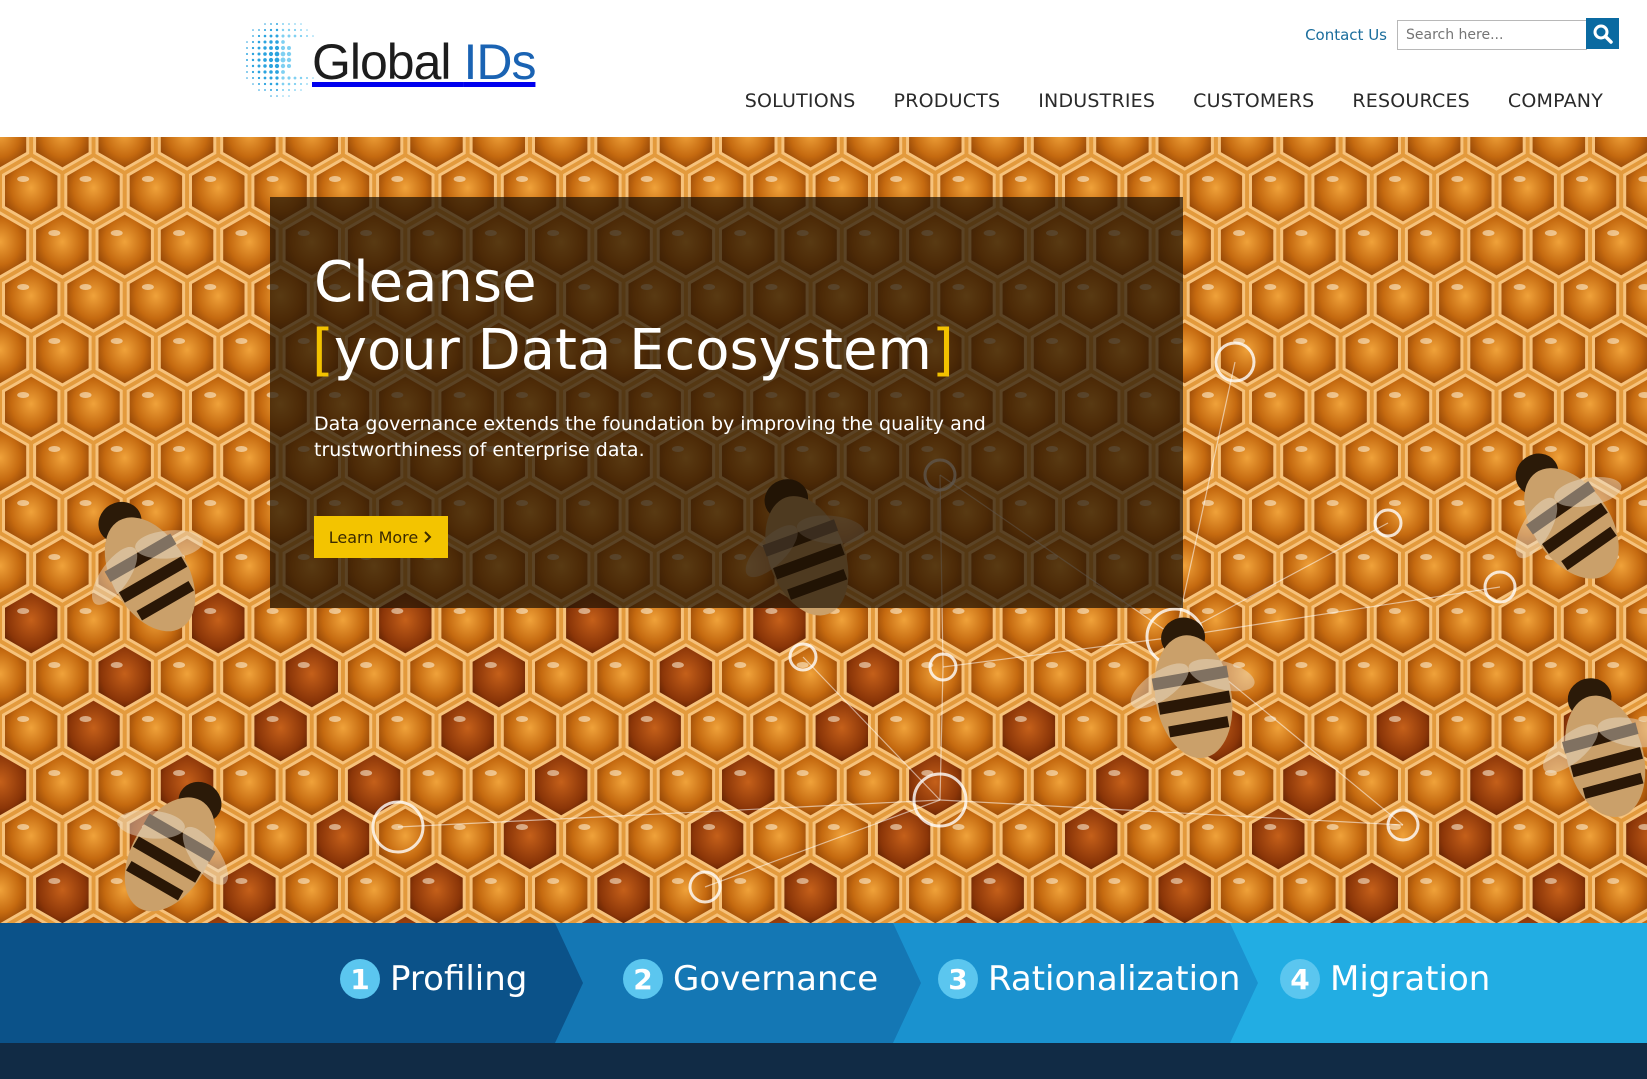 This screenshot has width=1647, height=1079. I want to click on search-icon, so click(1603, 34).